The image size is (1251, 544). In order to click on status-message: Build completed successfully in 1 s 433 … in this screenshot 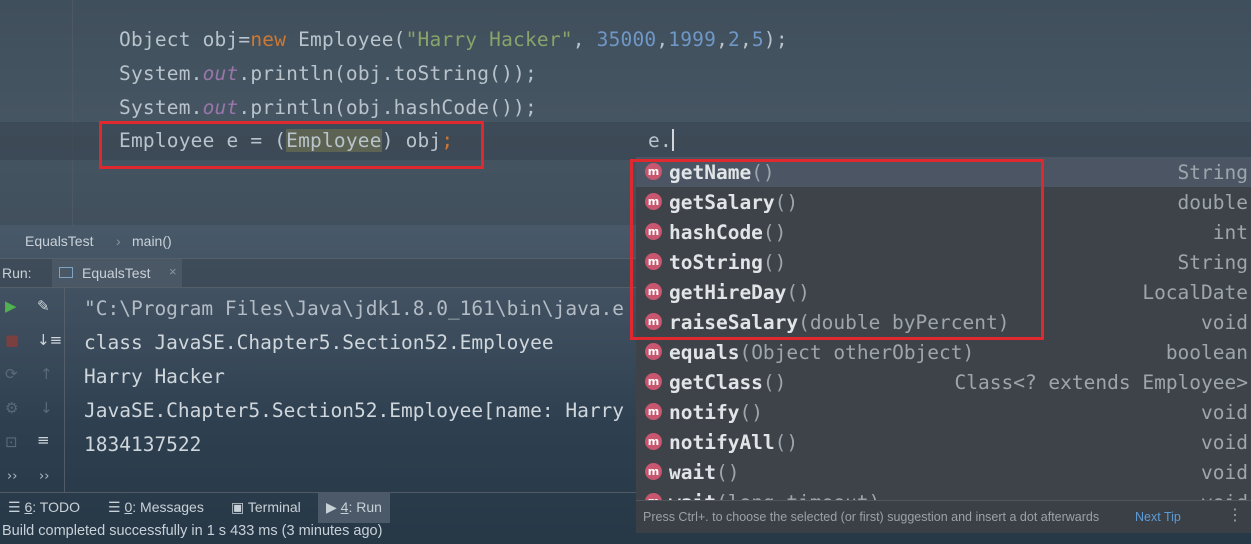, I will do `click(192, 531)`.